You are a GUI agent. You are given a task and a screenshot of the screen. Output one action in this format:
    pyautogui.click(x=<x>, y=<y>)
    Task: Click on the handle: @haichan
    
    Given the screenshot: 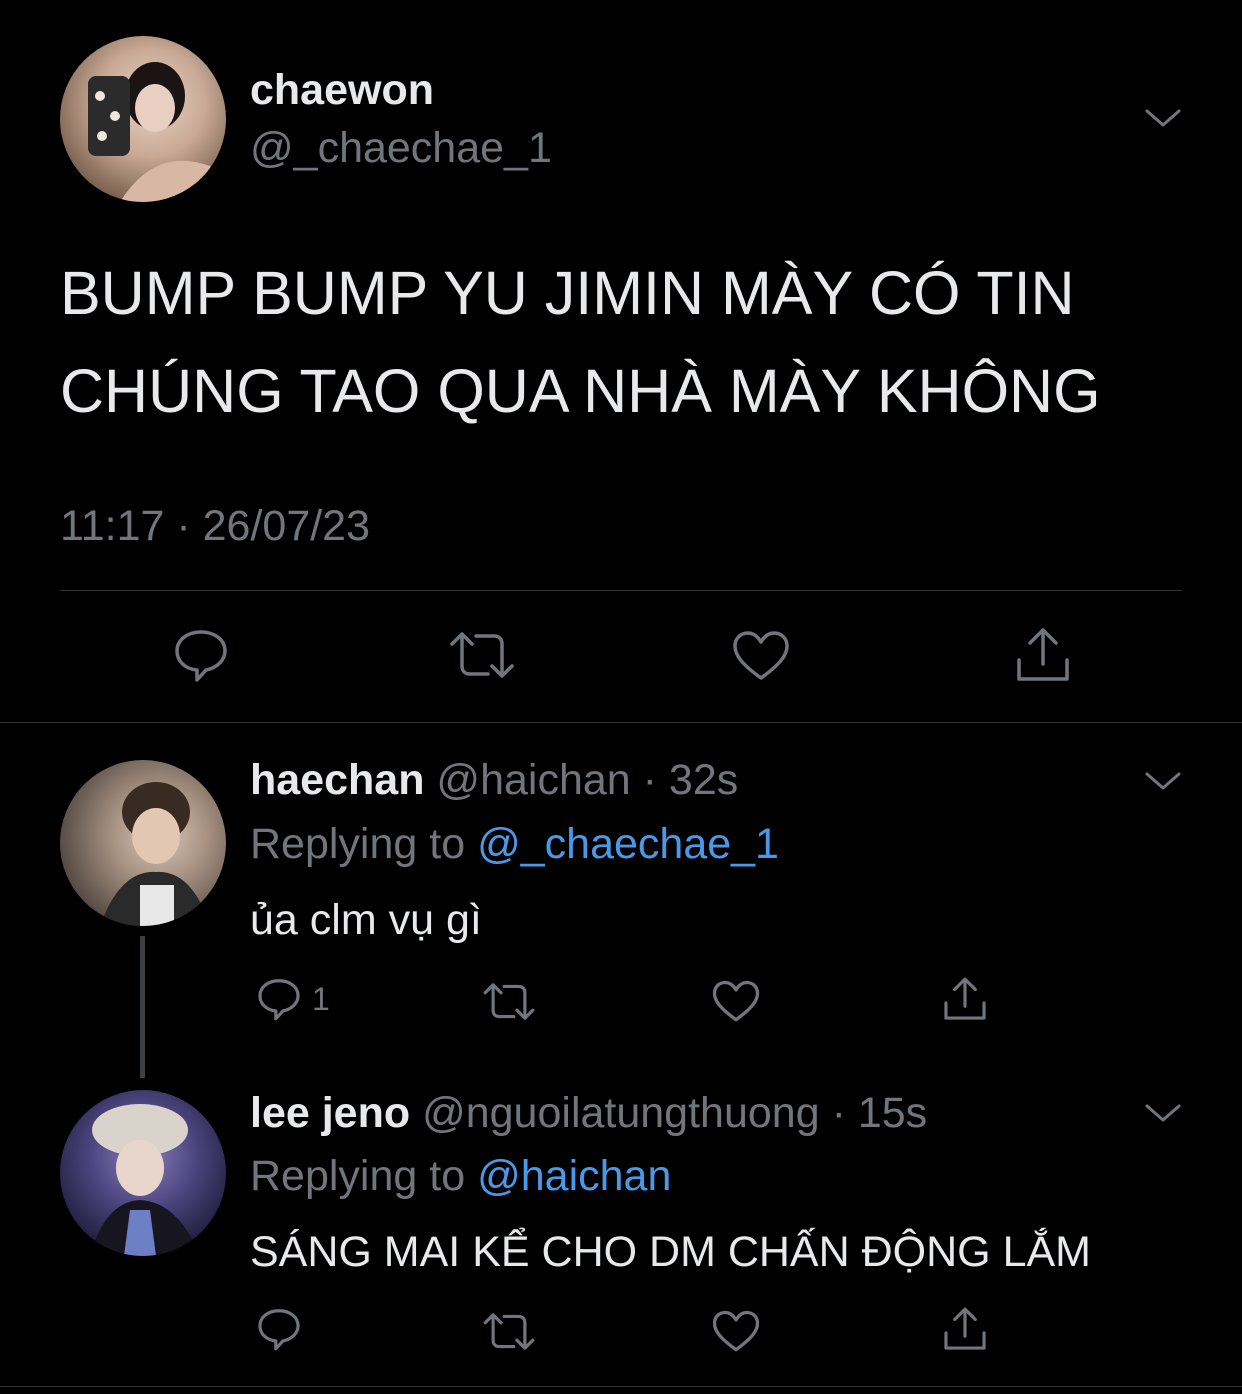 What is the action you would take?
    pyautogui.click(x=533, y=780)
    